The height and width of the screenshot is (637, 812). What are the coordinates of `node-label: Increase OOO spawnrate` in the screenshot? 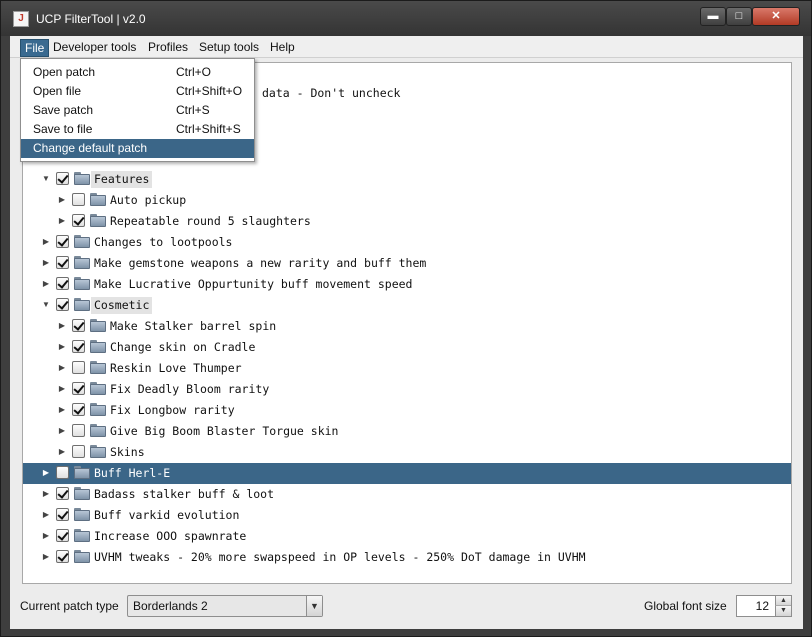 It's located at (170, 536).